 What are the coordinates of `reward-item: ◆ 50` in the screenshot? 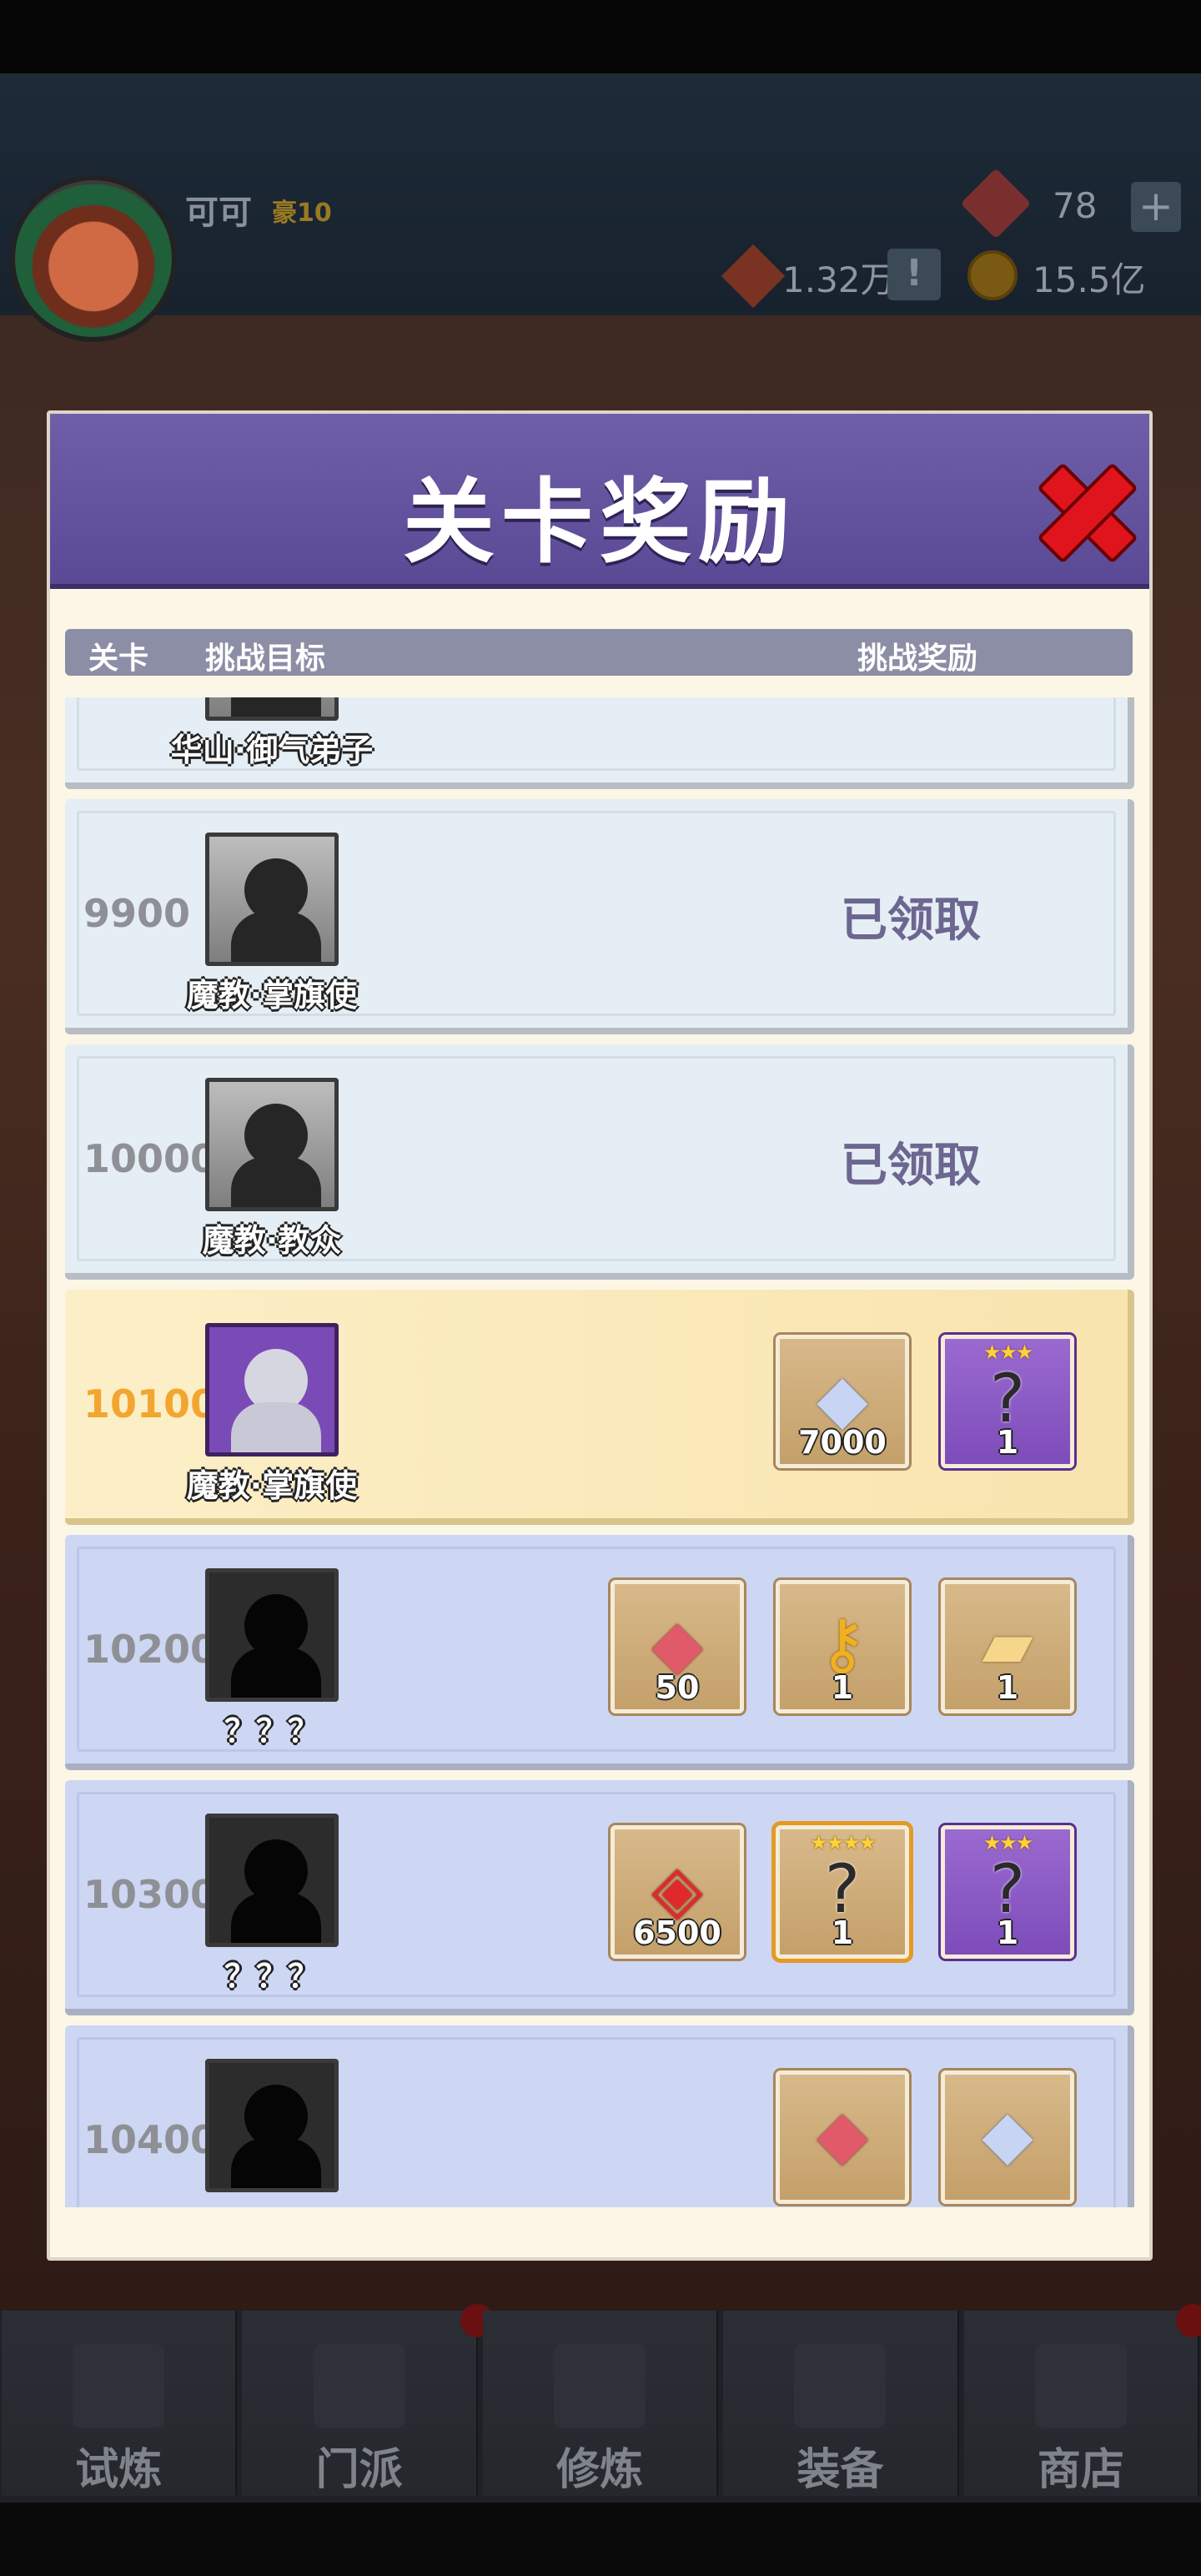 It's located at (678, 1646).